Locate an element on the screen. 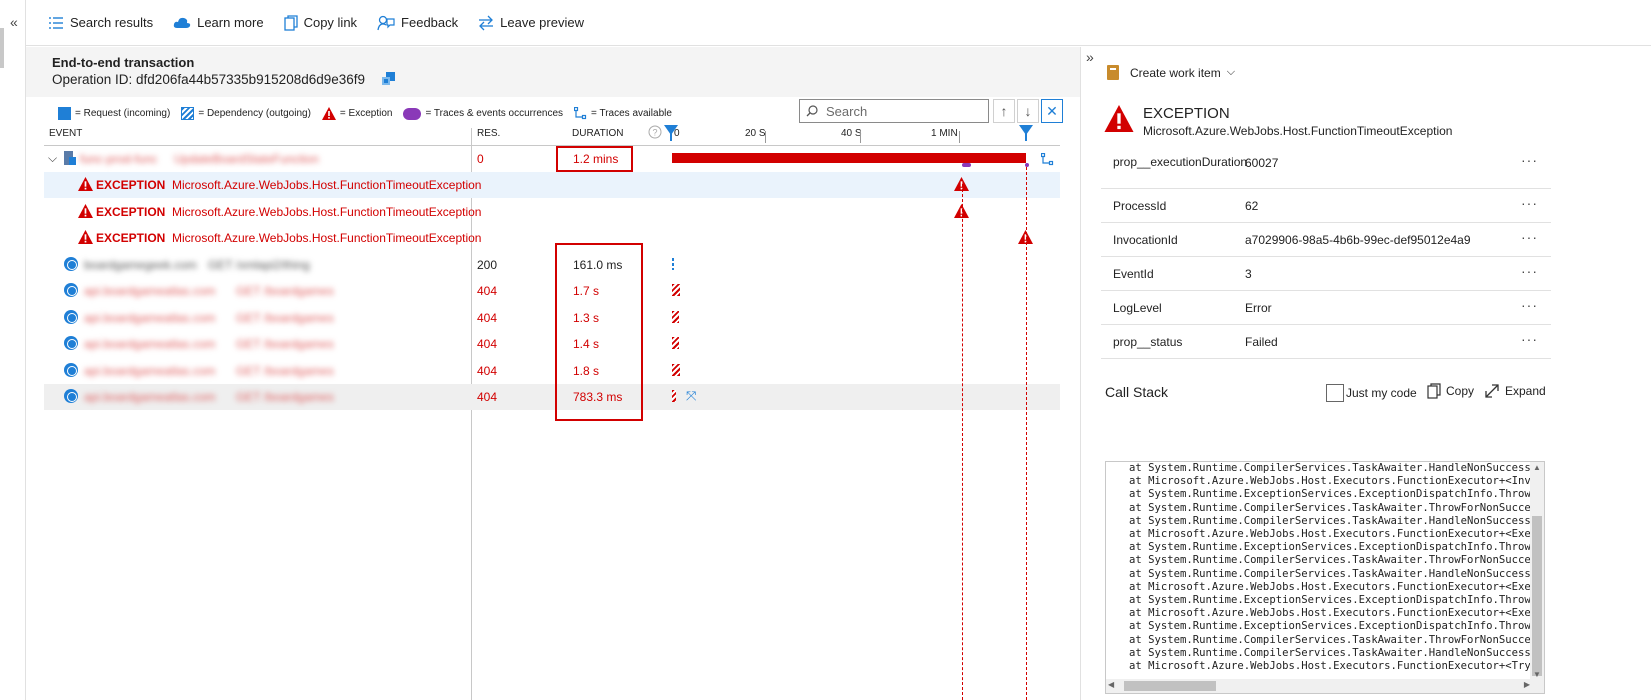 This screenshot has height=700, width=1651. call-stack-title: Call Stack is located at coordinates (1137, 392).